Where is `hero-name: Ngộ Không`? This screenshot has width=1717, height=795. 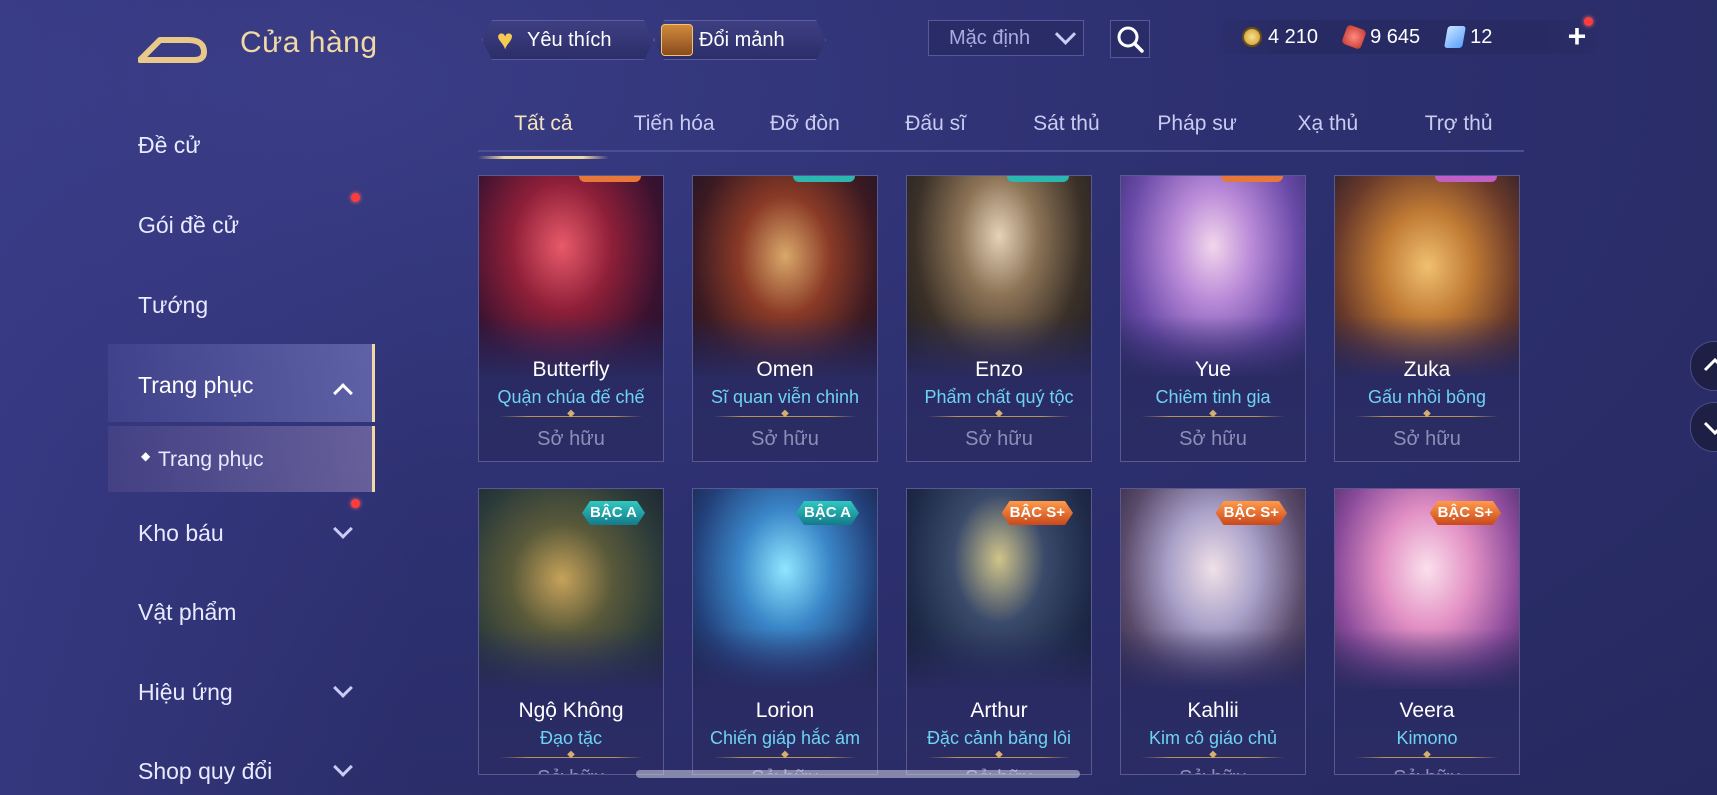 hero-name: Ngộ Không is located at coordinates (571, 710).